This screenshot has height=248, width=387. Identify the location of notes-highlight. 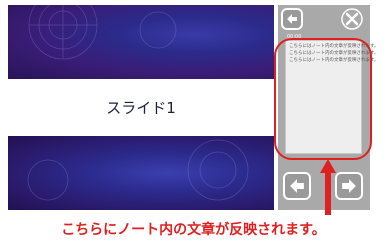
(323, 99).